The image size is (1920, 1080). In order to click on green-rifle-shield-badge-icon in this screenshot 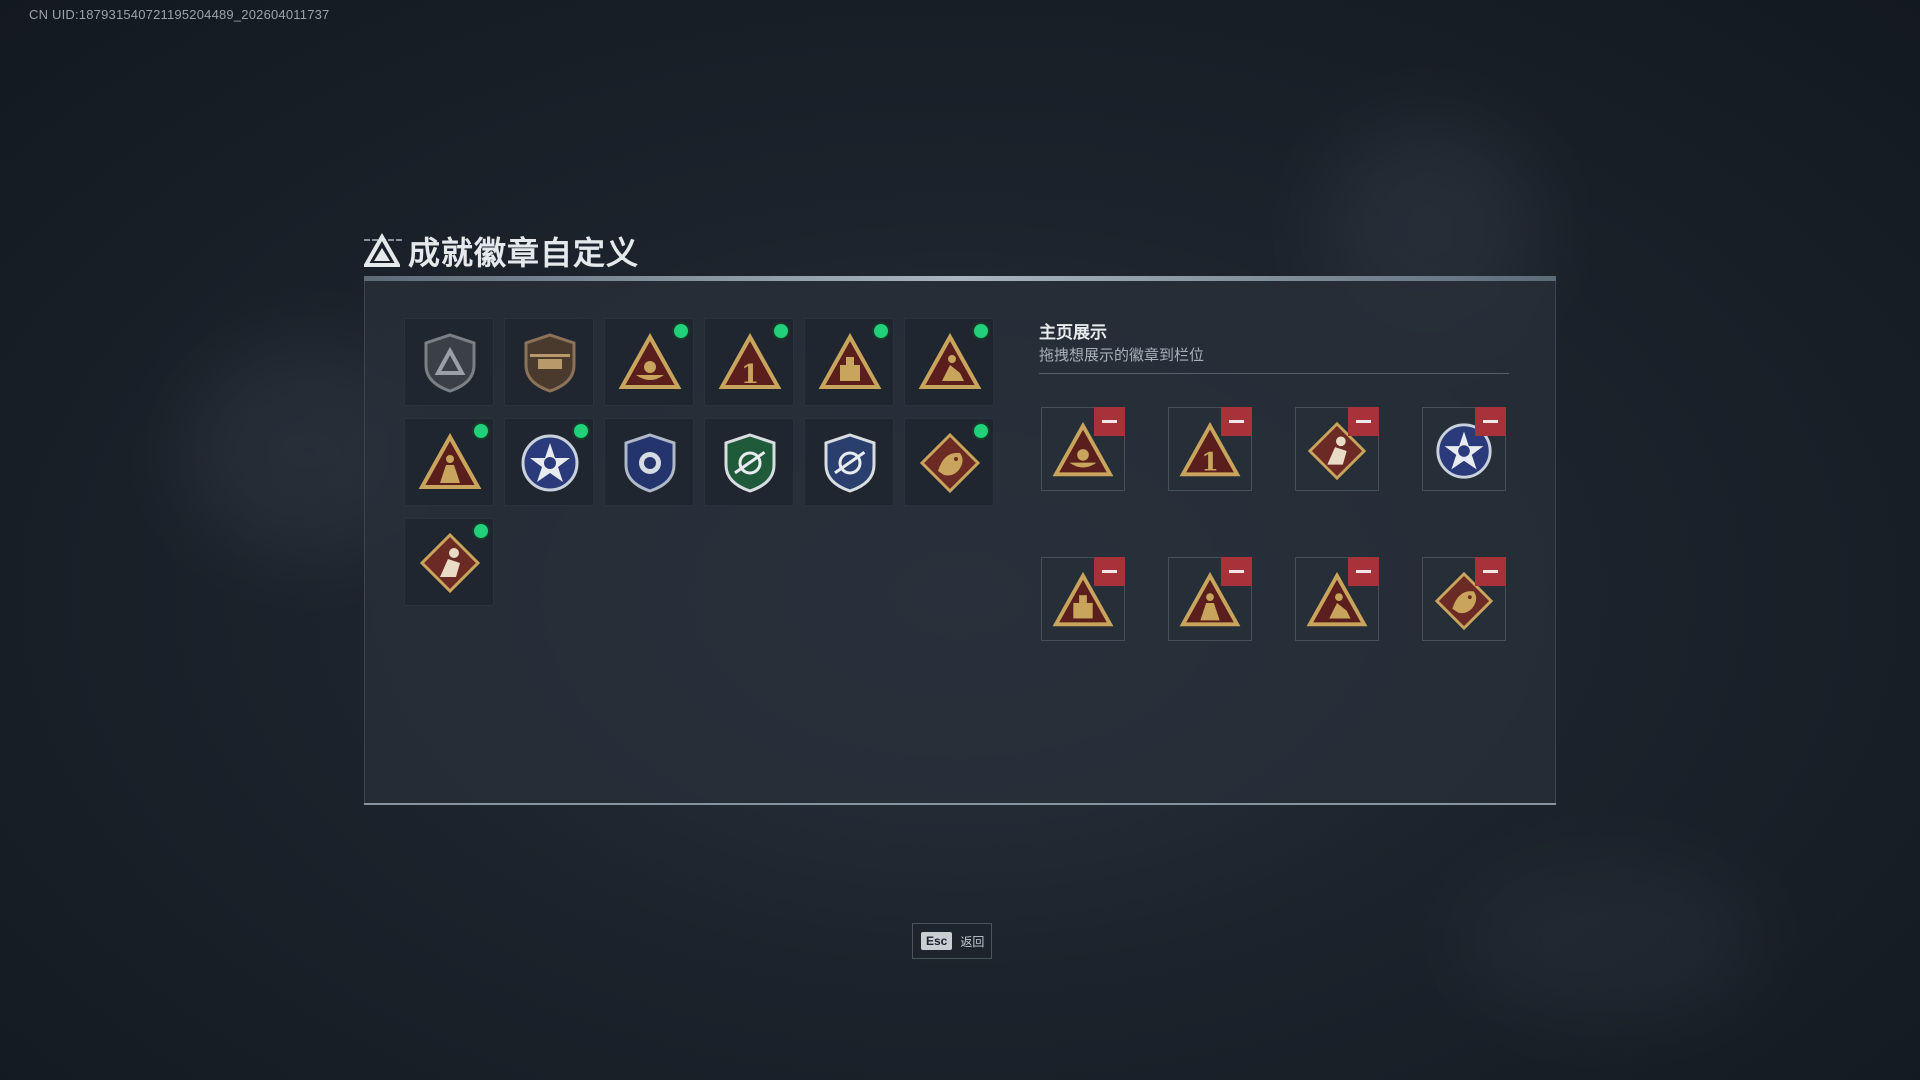, I will do `click(750, 463)`.